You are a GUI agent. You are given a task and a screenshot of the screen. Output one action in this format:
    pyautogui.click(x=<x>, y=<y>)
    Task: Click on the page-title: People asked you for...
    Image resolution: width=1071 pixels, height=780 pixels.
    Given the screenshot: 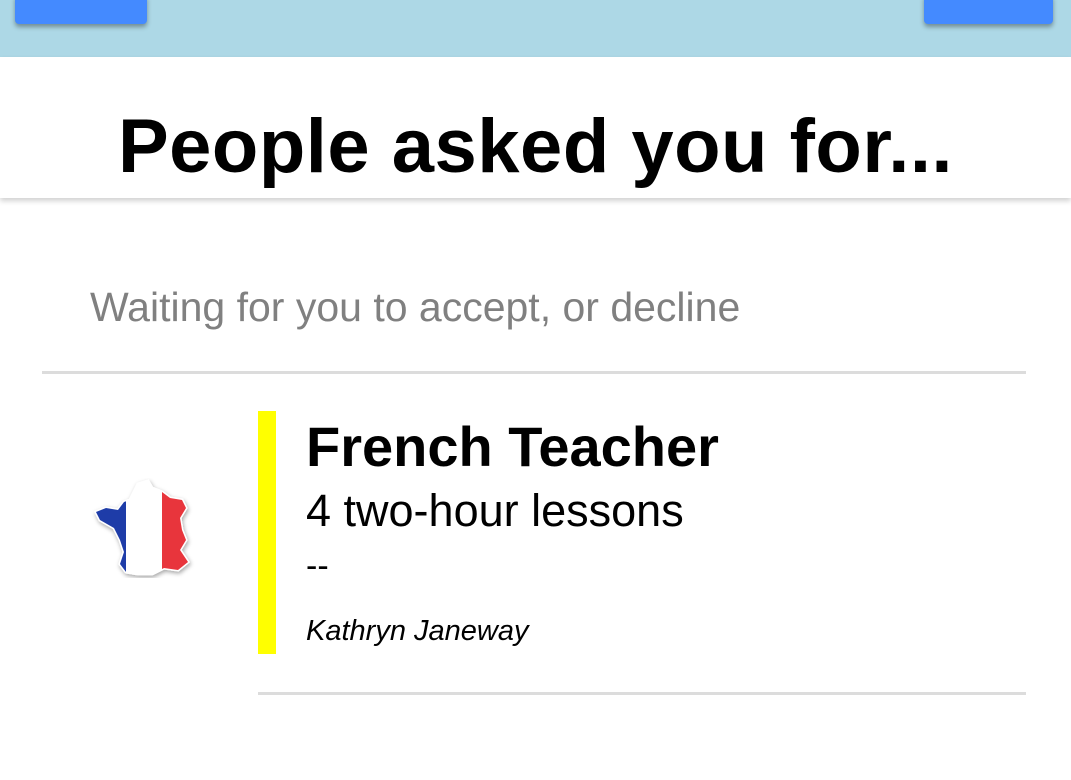 What is the action you would take?
    pyautogui.click(x=535, y=146)
    